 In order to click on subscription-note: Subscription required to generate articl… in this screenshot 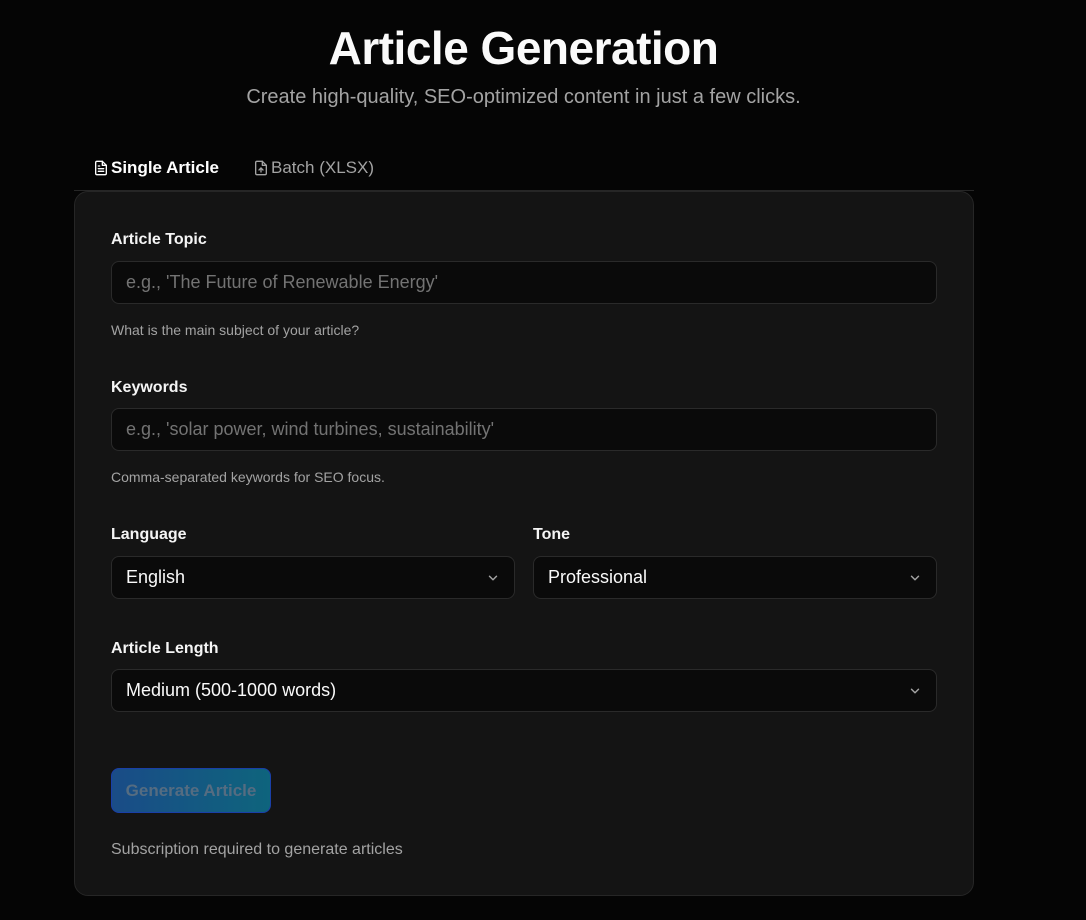, I will do `click(257, 849)`.